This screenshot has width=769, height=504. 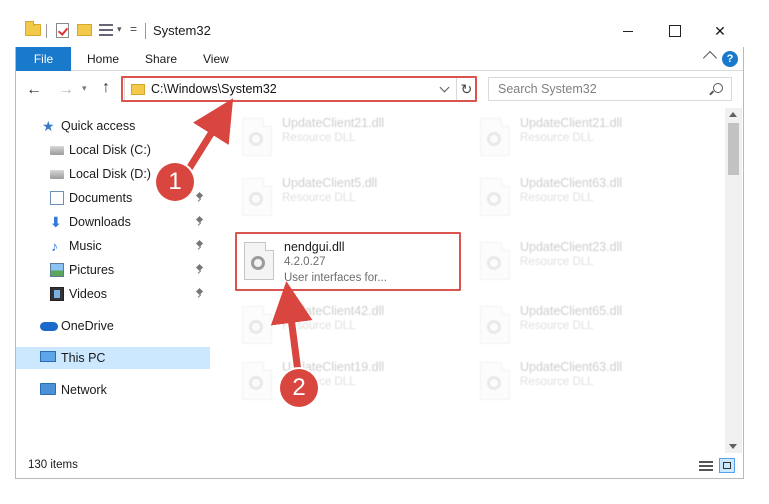 What do you see at coordinates (379, 31) in the screenshot?
I see `title-bar: ▾ = System32 ✕` at bounding box center [379, 31].